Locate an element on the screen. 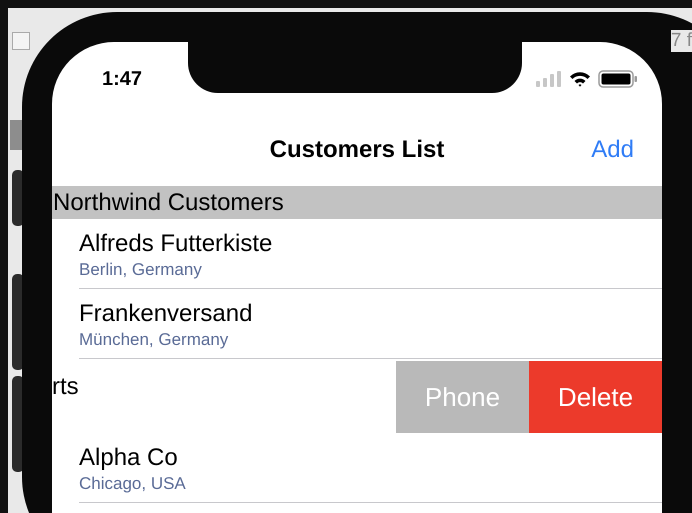 This screenshot has height=513, width=692. customer-name: Alpha Co is located at coordinates (129, 458).